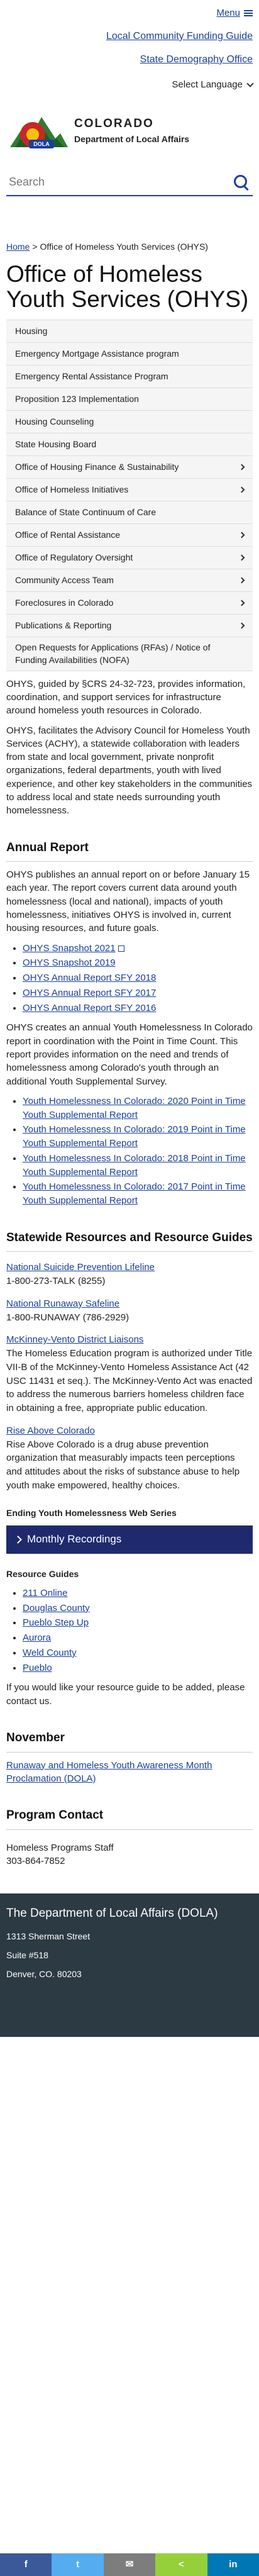 This screenshot has width=259, height=2576. Describe the element at coordinates (91, 376) in the screenshot. I see `nav-item-label: Emergency Rental Assistance Program` at that location.